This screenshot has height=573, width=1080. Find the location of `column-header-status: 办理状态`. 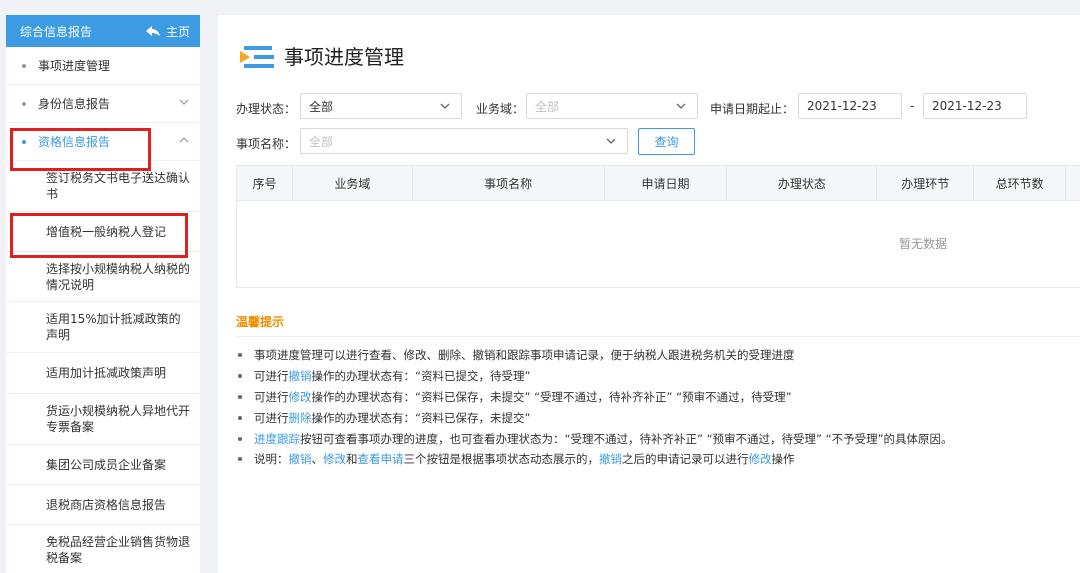

column-header-status: 办理状态 is located at coordinates (802, 183).